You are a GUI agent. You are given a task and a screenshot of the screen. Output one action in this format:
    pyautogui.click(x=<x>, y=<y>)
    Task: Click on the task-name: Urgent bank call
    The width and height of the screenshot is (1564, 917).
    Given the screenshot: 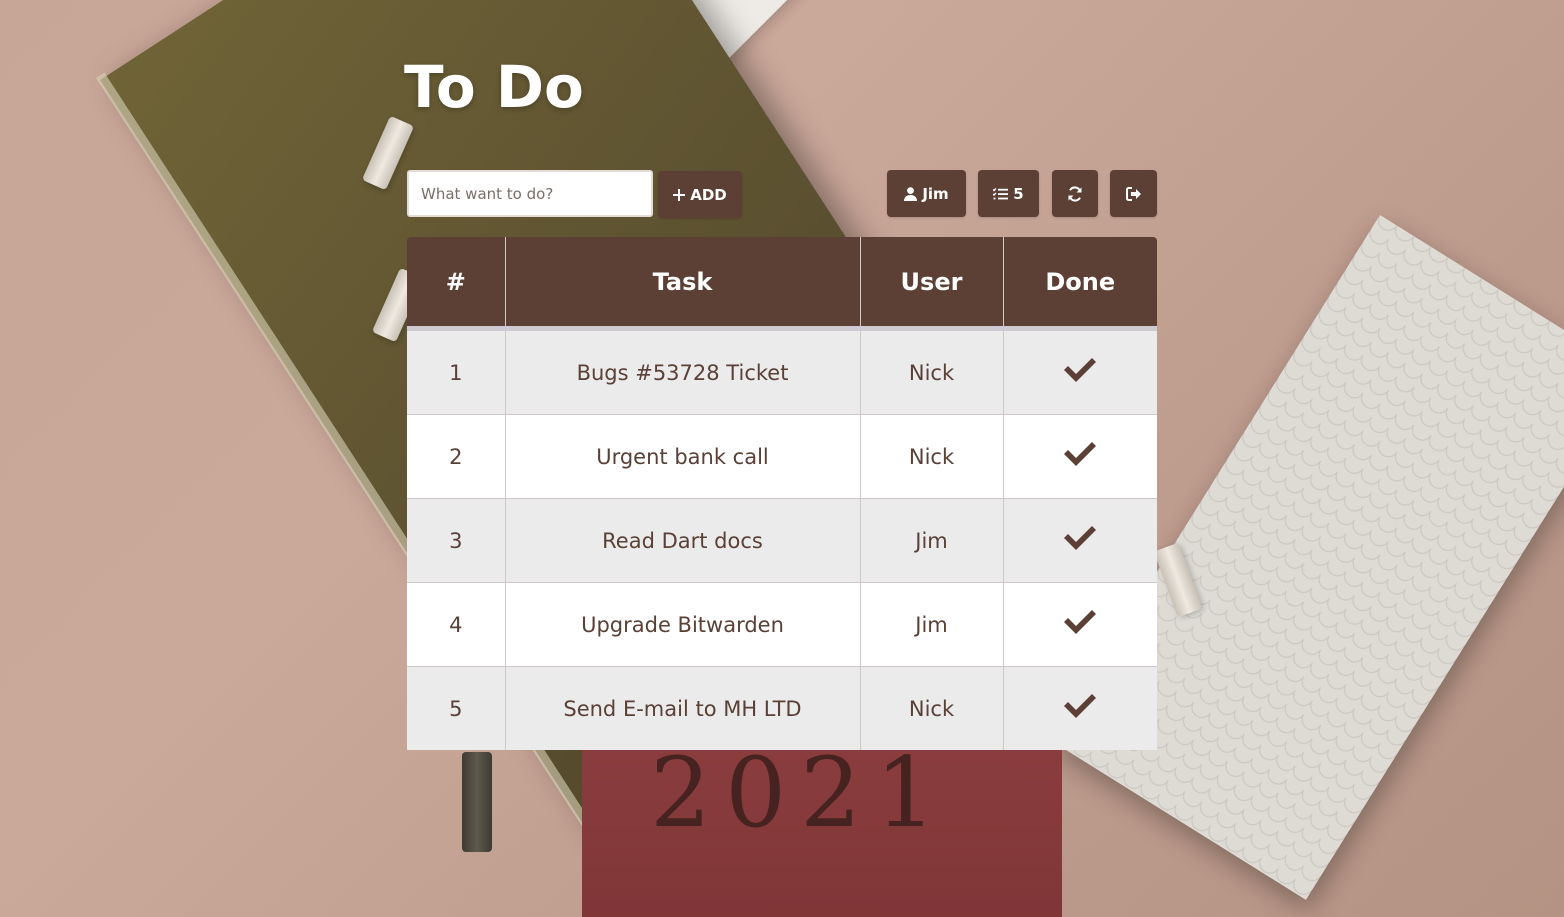 What is the action you would take?
    pyautogui.click(x=683, y=456)
    